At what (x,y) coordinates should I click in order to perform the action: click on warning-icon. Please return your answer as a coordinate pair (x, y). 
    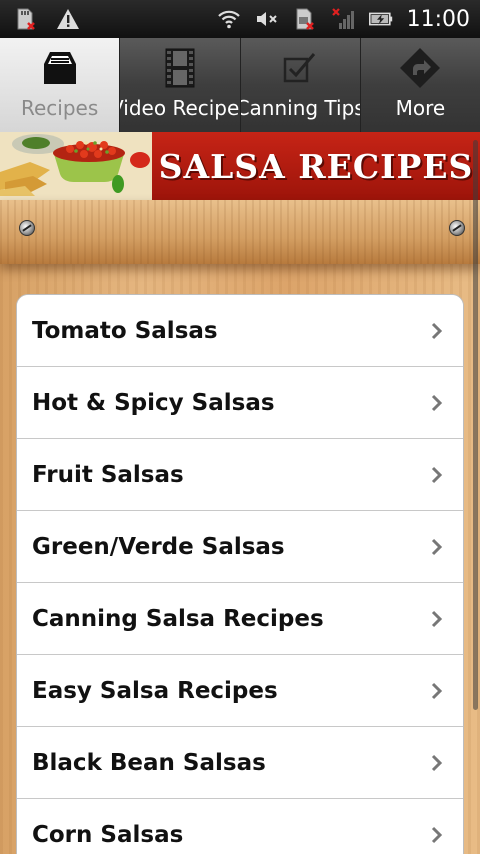
    Looking at the image, I should click on (68, 19).